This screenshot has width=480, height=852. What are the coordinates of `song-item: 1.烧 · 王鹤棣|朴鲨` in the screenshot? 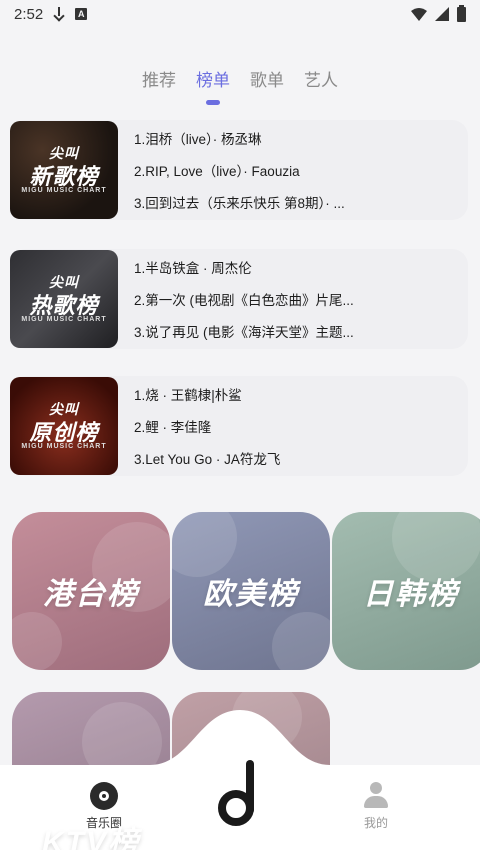 It's located at (294, 394).